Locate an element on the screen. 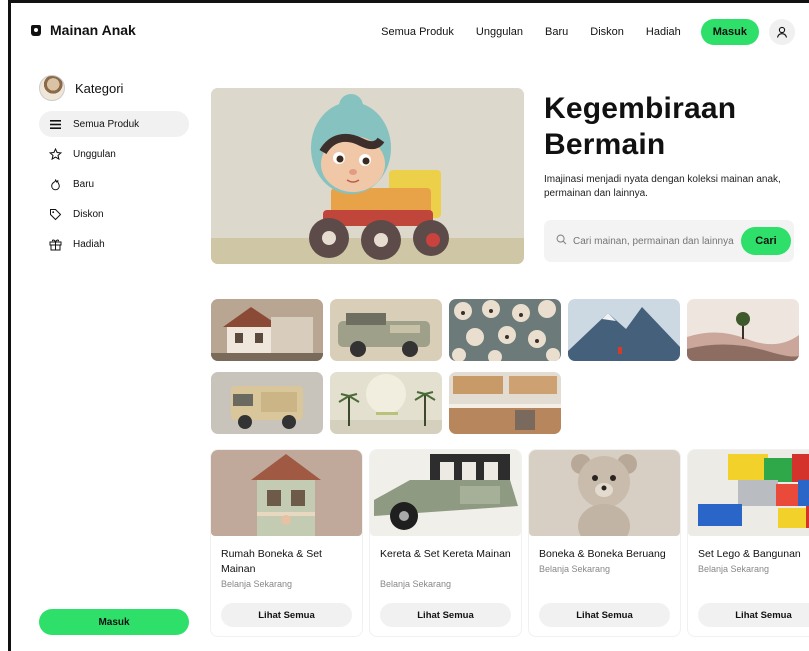  hero-title: Kegembiraan Bermain is located at coordinates (640, 127).